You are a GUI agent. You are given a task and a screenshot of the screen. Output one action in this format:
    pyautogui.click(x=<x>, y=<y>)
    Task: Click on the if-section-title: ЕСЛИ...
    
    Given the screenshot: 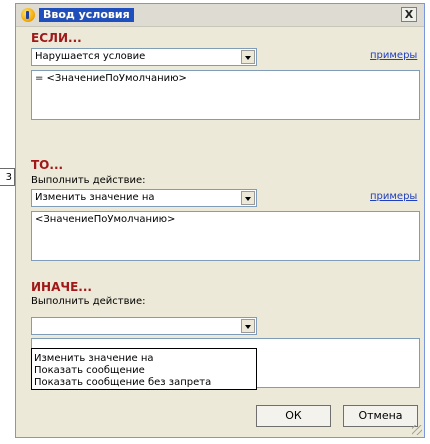 What is the action you would take?
    pyautogui.click(x=56, y=38)
    